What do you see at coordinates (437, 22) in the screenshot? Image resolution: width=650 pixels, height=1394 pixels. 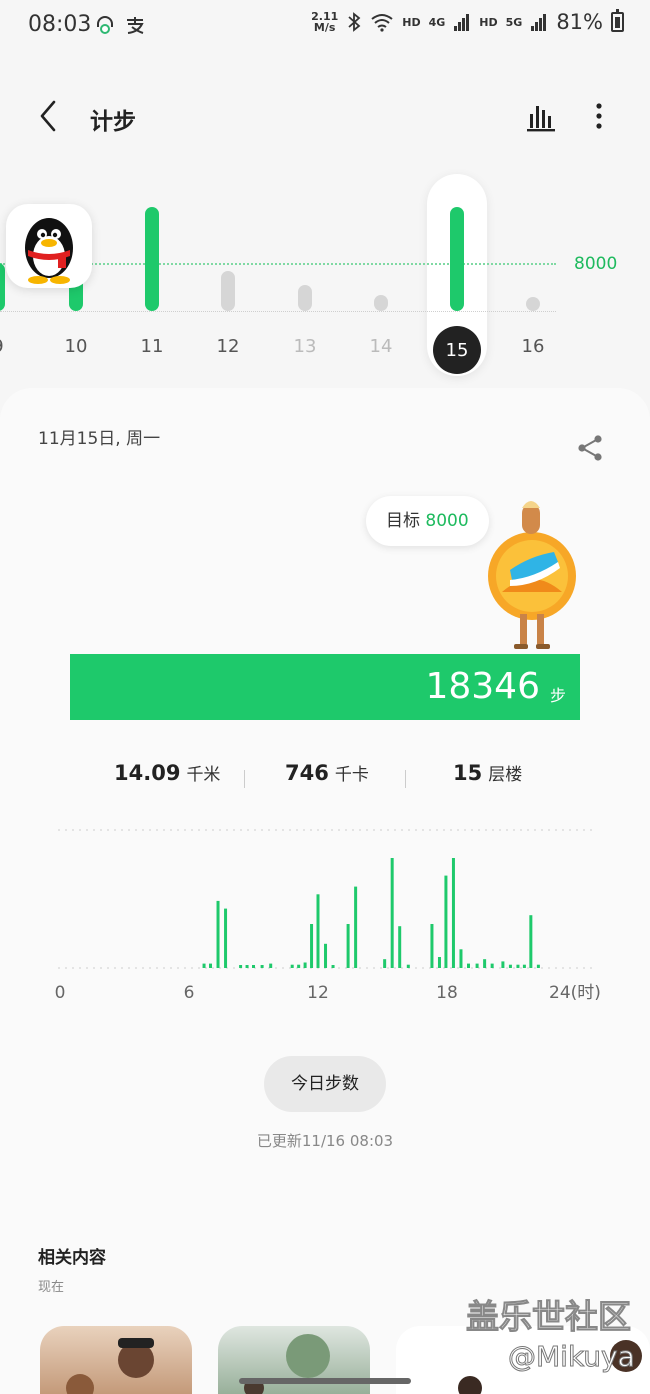 I see `lte-label: 4G` at bounding box center [437, 22].